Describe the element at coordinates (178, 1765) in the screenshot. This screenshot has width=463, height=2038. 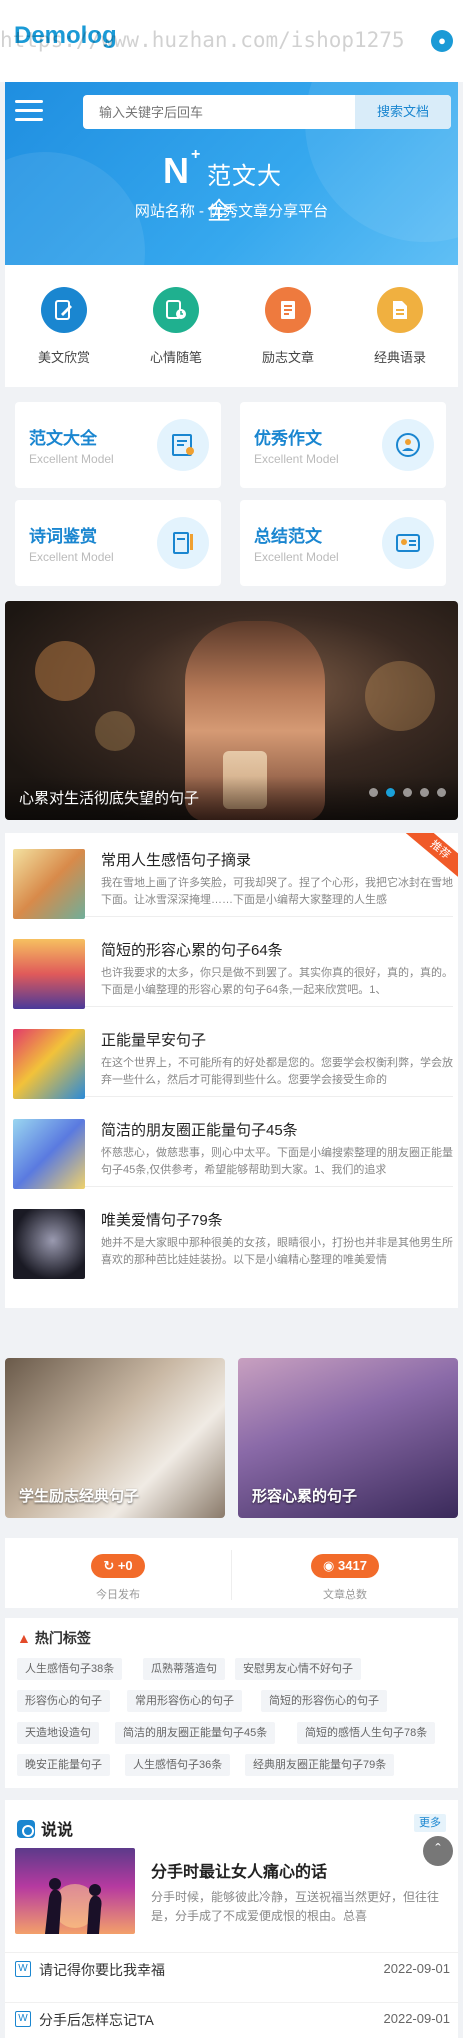
I see `tag-item: 人生感悟句子36条` at that location.